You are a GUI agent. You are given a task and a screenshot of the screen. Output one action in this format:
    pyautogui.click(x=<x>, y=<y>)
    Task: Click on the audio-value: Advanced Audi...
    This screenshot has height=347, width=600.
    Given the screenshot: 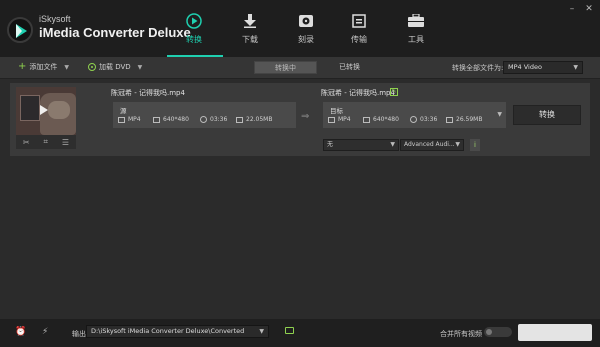 What is the action you would take?
    pyautogui.click(x=429, y=144)
    